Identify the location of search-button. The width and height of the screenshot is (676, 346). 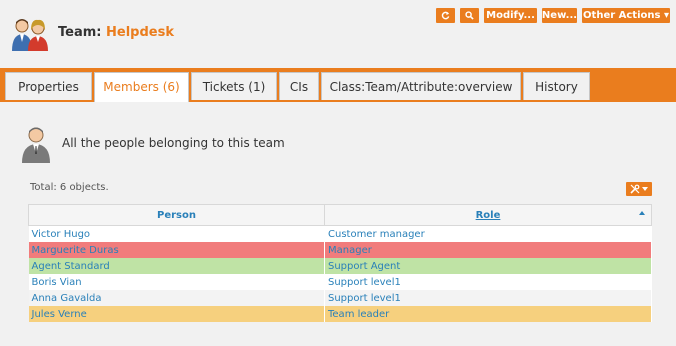
(469, 15).